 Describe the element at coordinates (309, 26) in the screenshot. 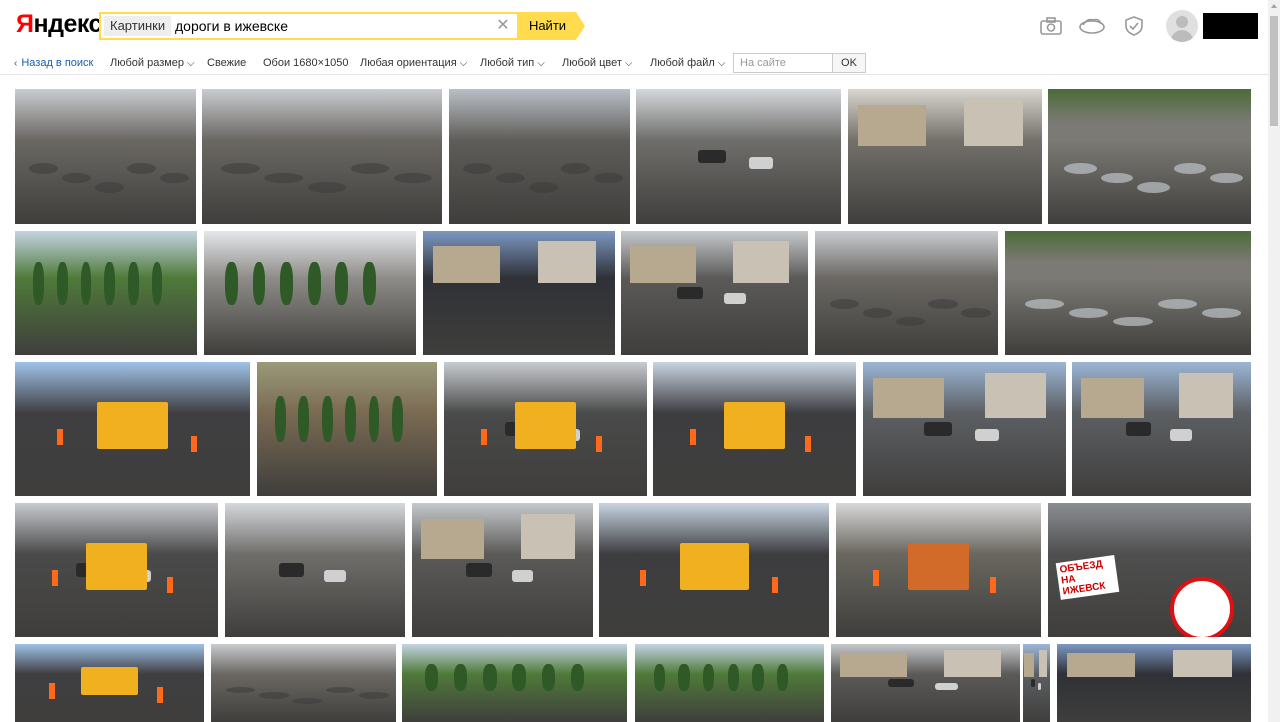

I see `search-box: Картинки дороги в ижевске ✕` at that location.